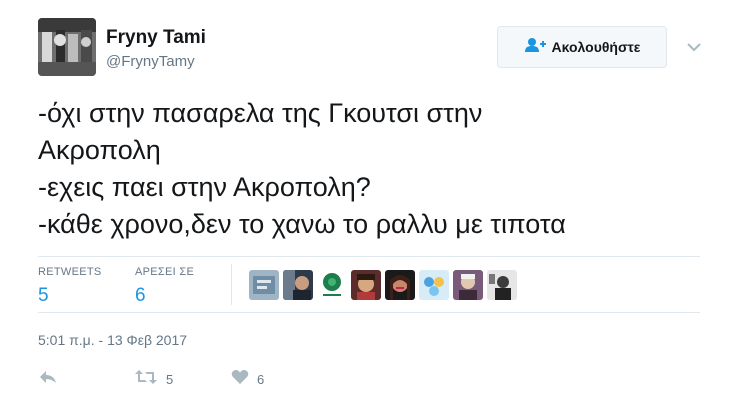 The image size is (735, 417). What do you see at coordinates (86, 379) in the screenshot?
I see `reply-button` at bounding box center [86, 379].